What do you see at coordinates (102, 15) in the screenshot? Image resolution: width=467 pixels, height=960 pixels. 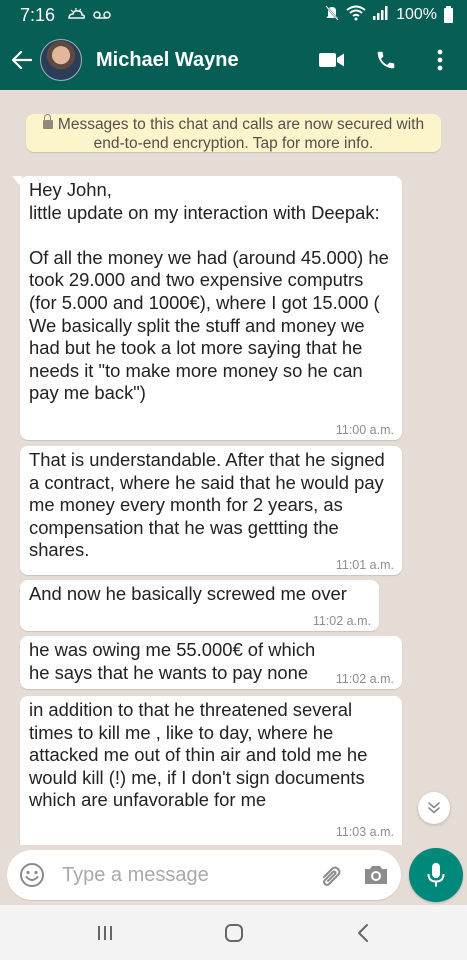 I see `voicemail-icon` at bounding box center [102, 15].